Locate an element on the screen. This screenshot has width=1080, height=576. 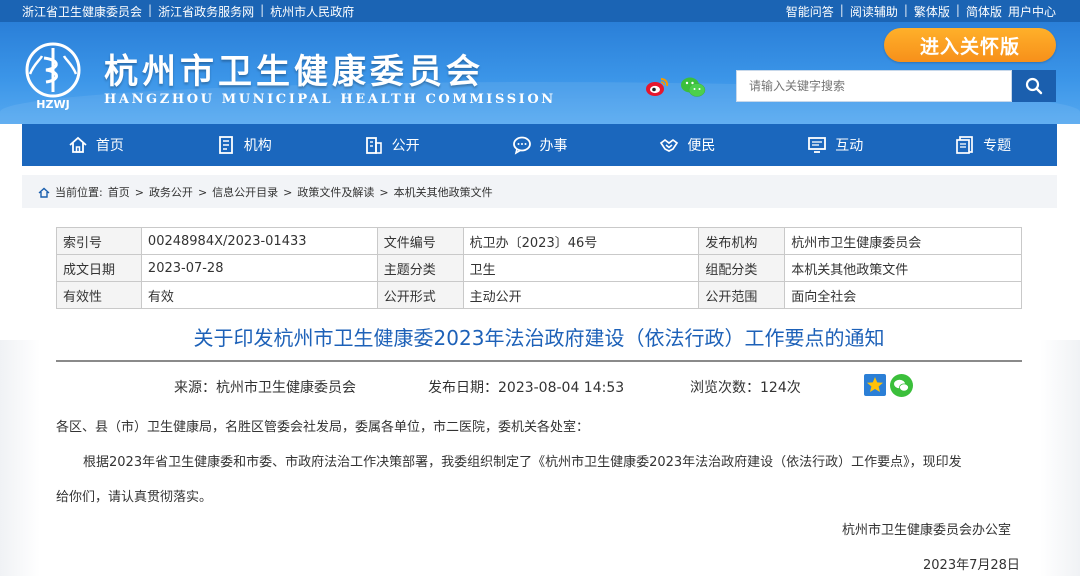
nav-home: 首页 is located at coordinates (96, 145).